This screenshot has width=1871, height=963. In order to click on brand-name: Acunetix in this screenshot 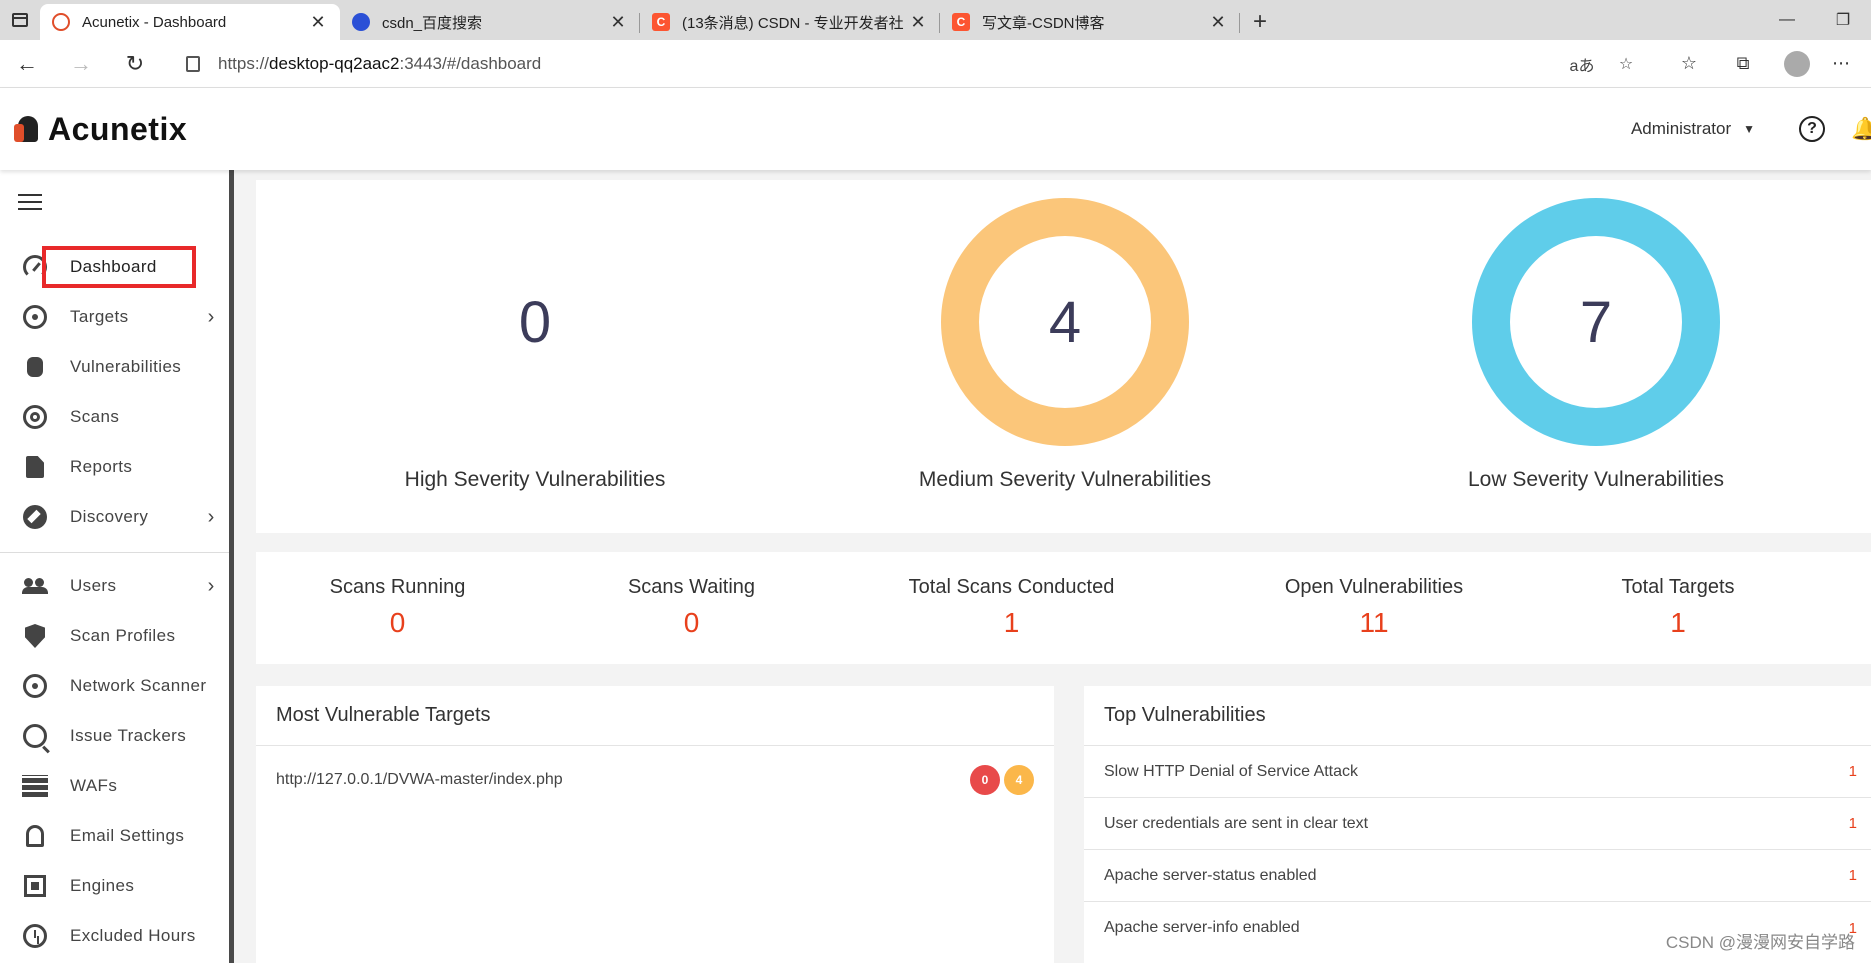, I will do `click(118, 128)`.